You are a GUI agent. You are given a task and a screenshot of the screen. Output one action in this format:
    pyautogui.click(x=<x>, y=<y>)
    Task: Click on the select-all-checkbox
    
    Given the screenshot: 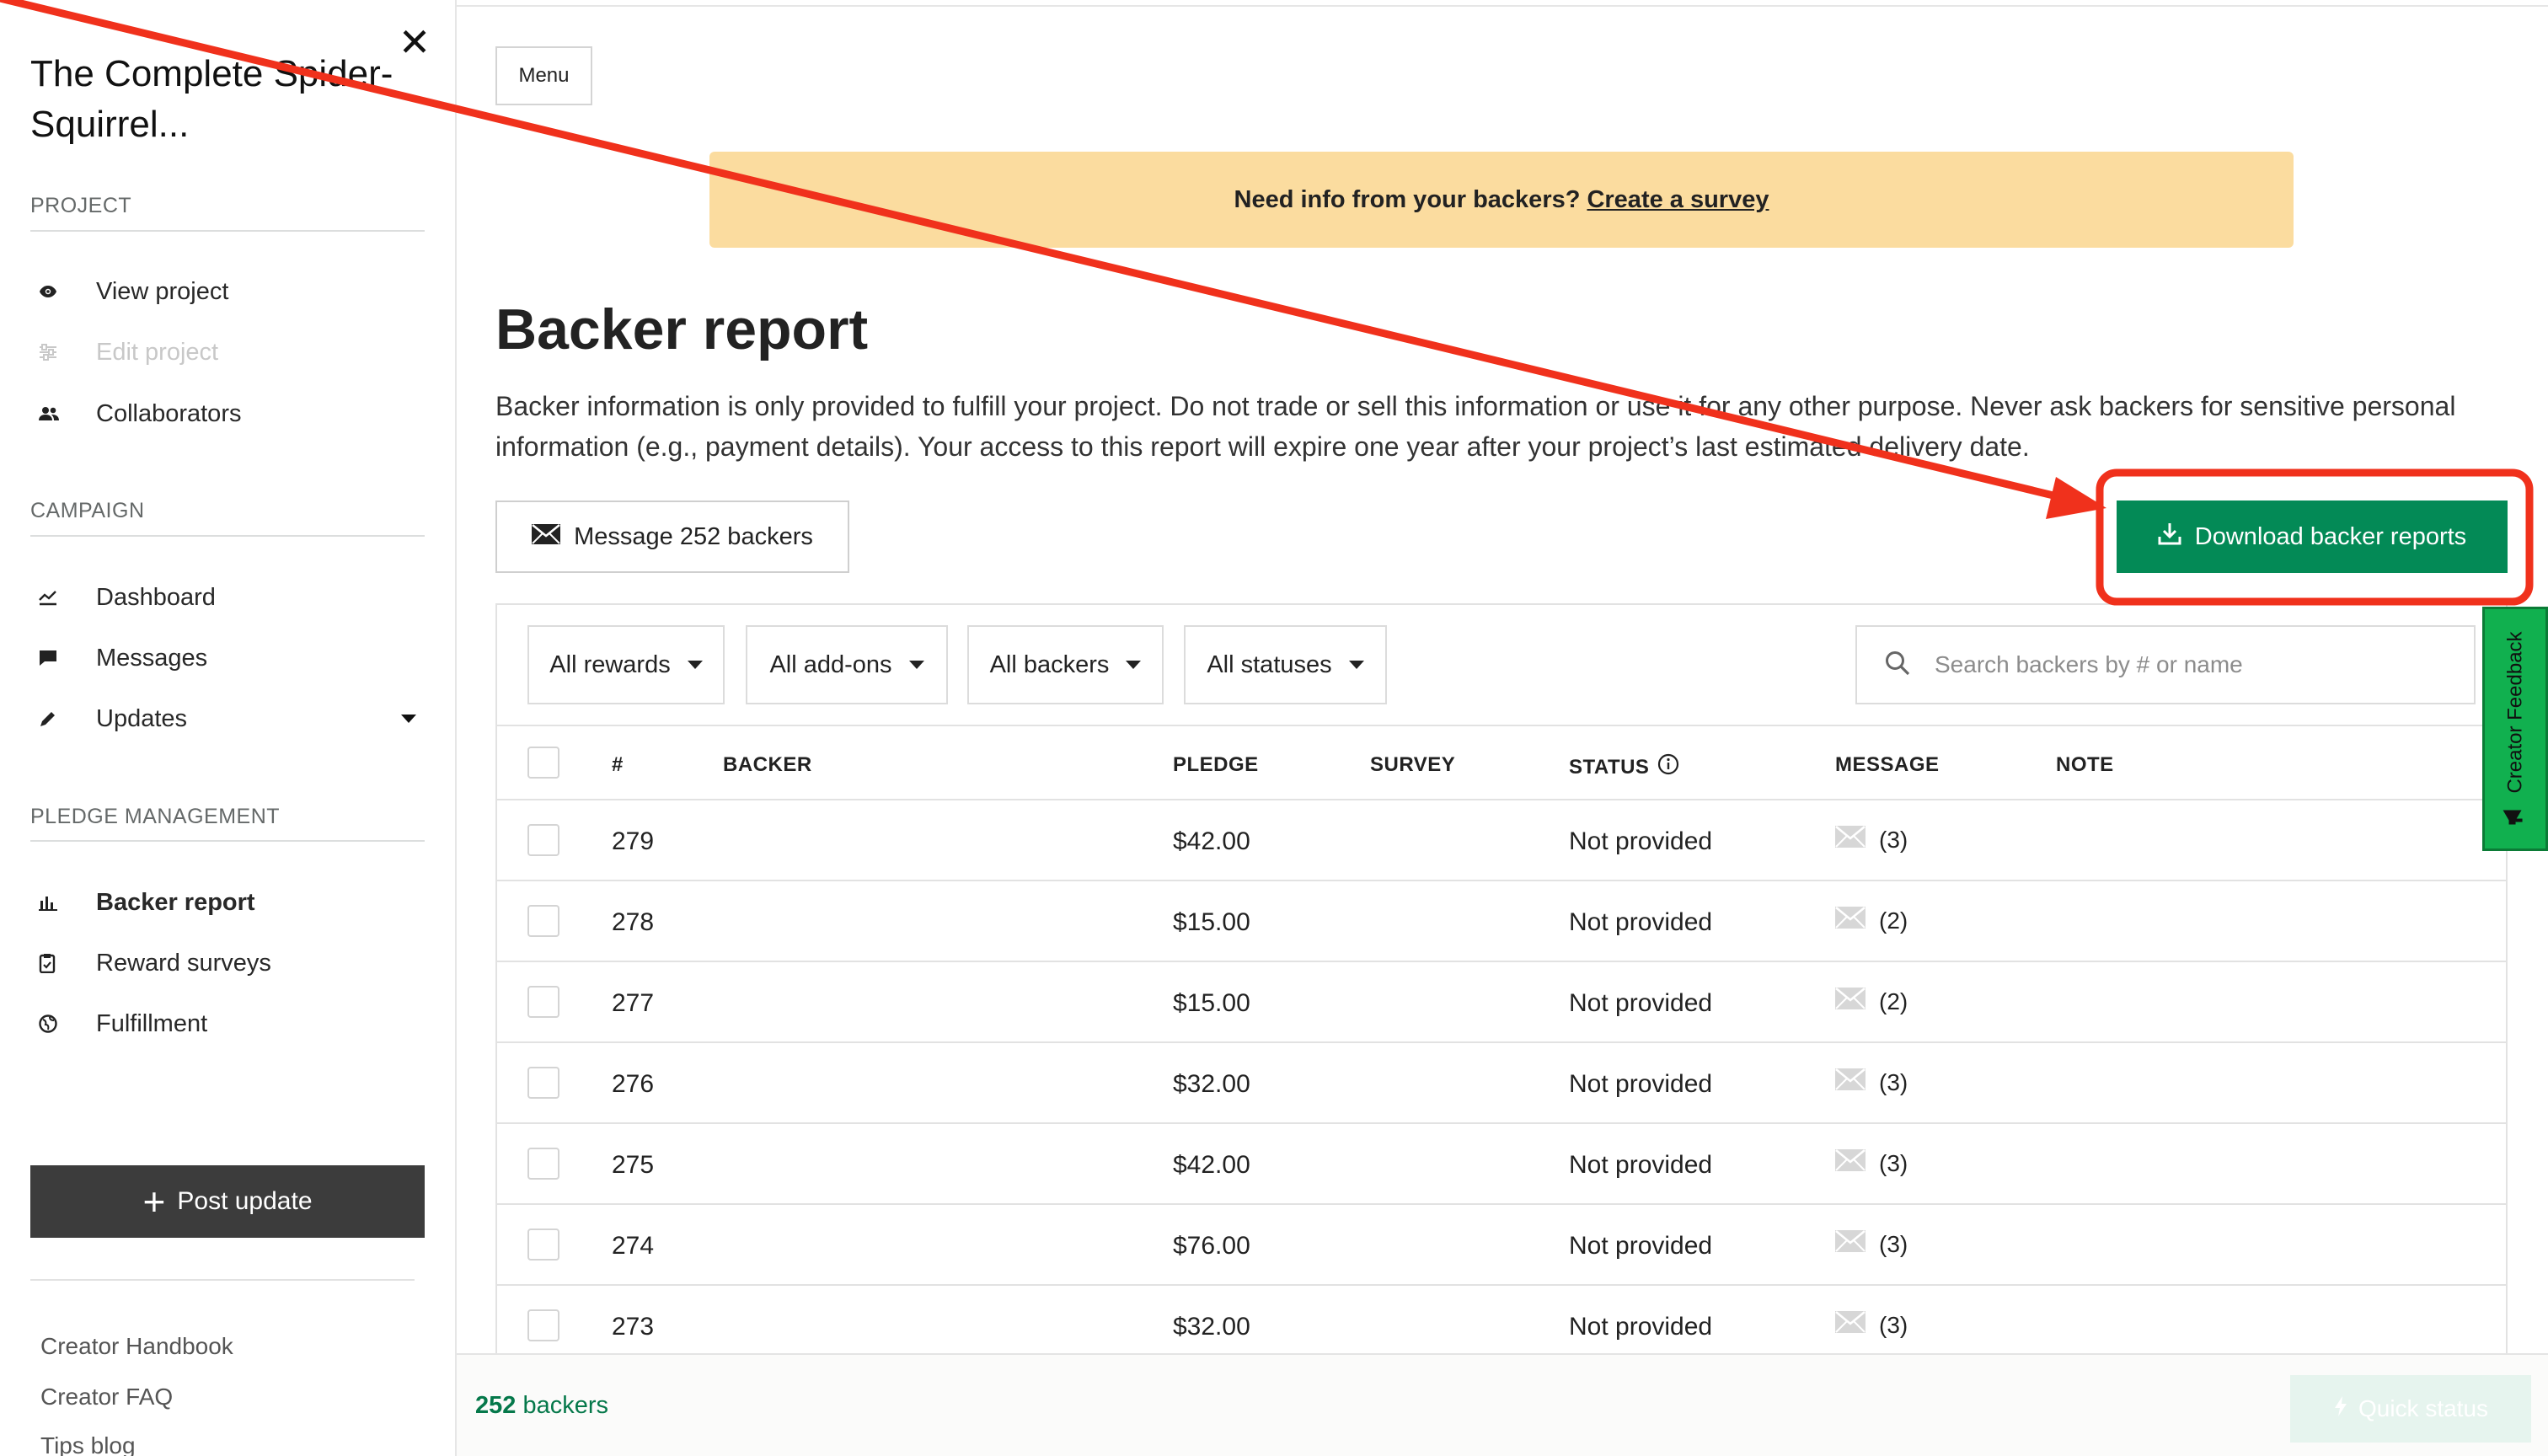 What is the action you would take?
    pyautogui.click(x=543, y=763)
    